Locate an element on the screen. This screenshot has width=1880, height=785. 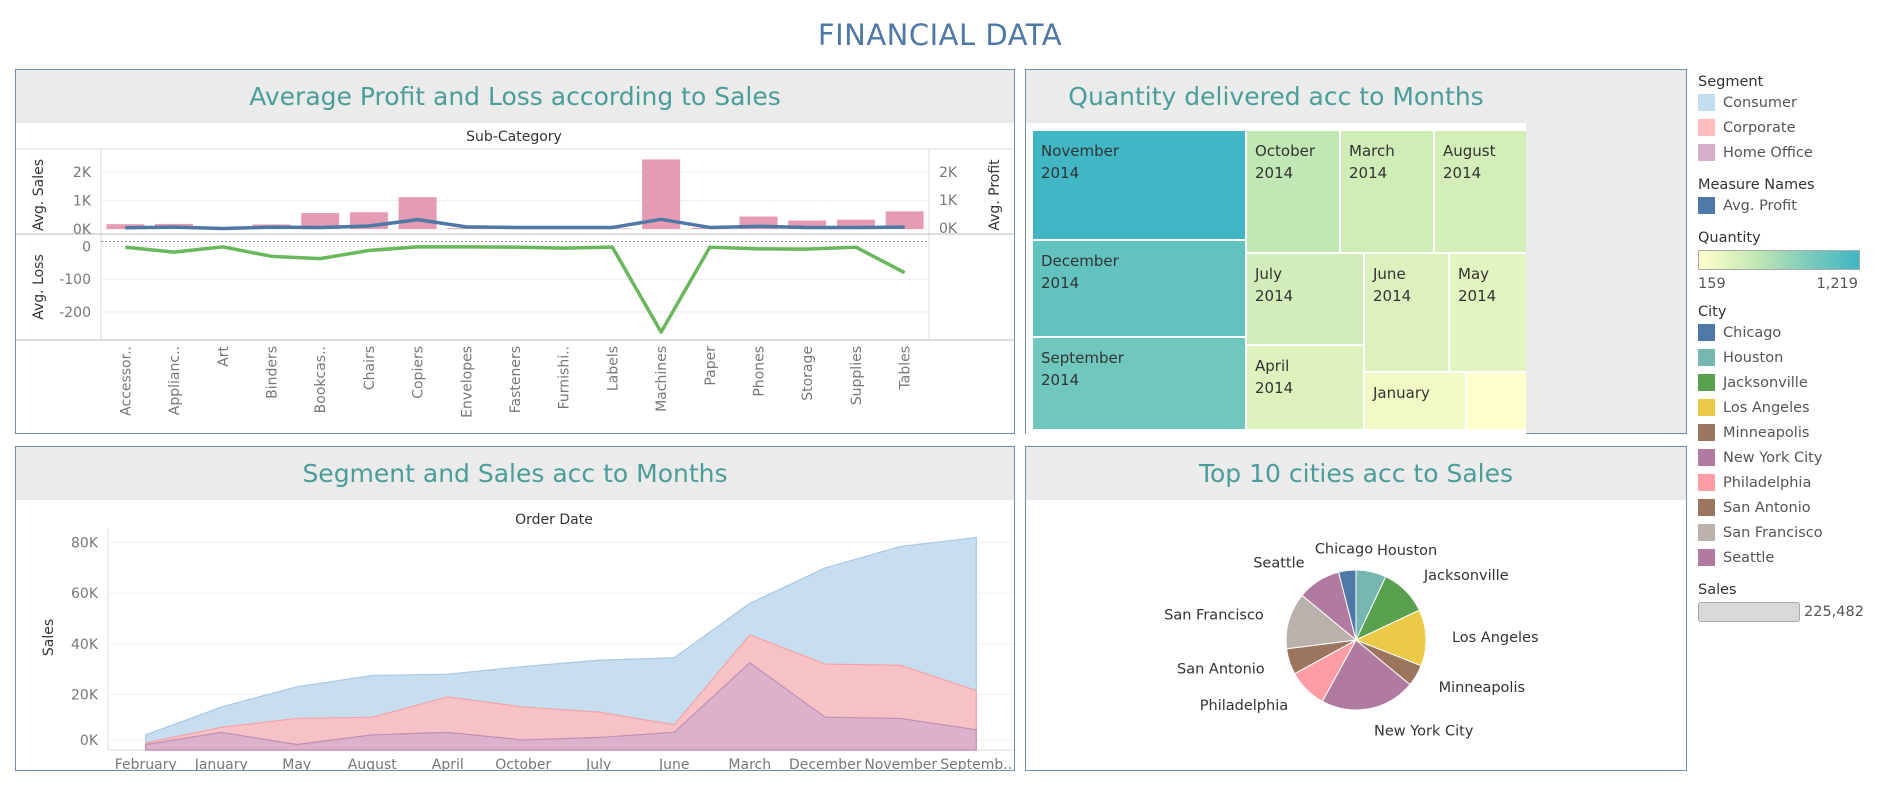
city-legend-item-chicago: Chicago is located at coordinates (1788, 332).